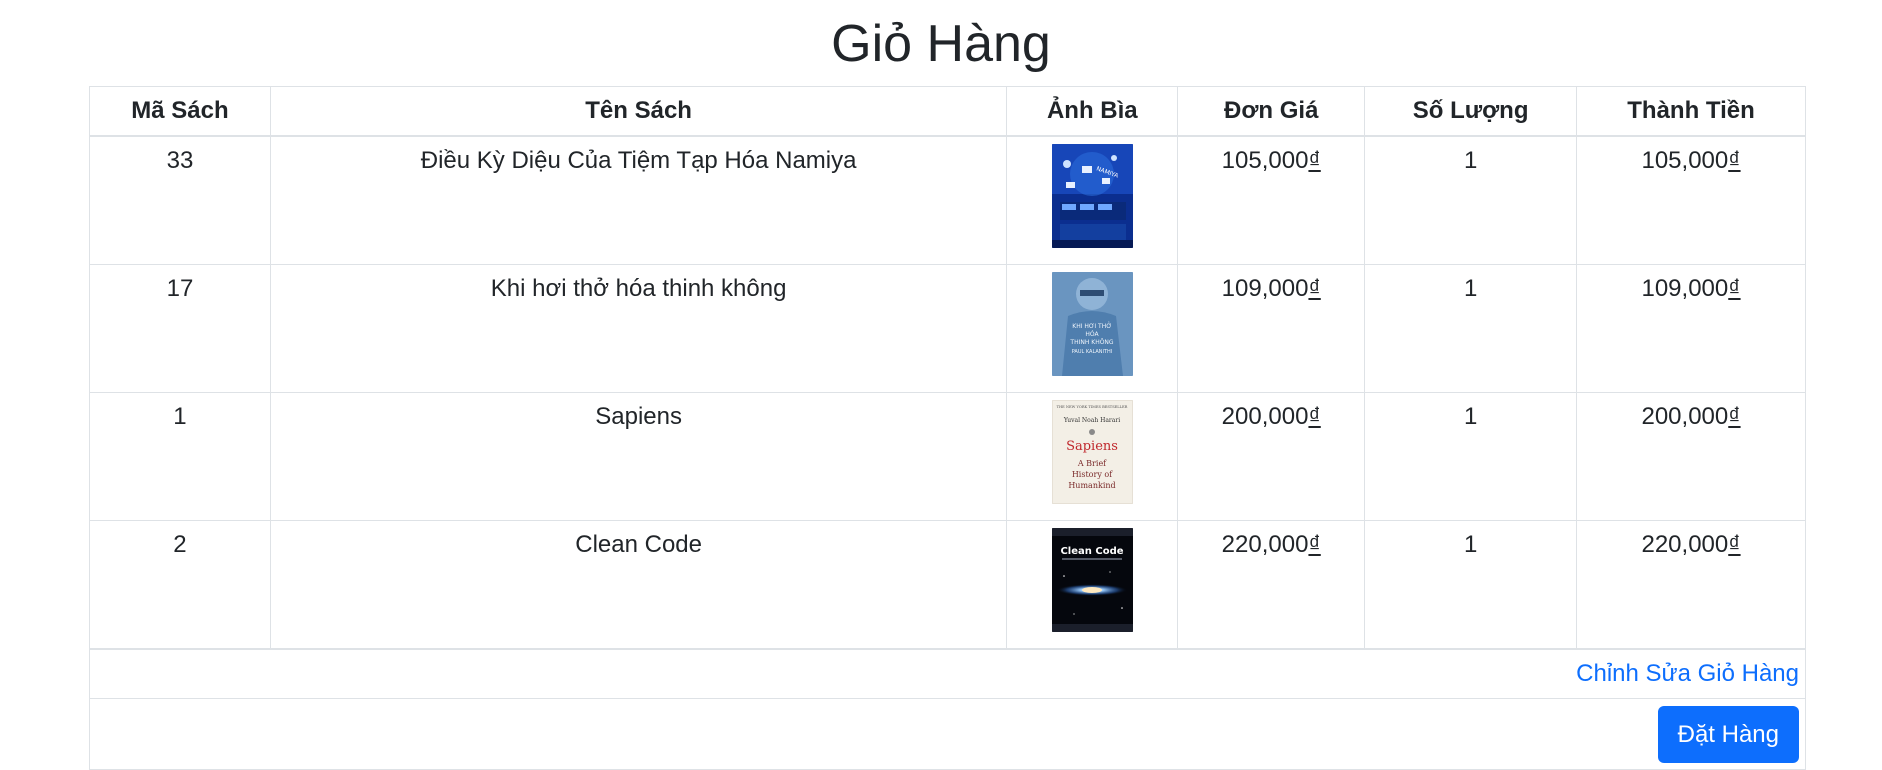  What do you see at coordinates (1092, 334) in the screenshot?
I see `breath-cover-line2: HÓA` at bounding box center [1092, 334].